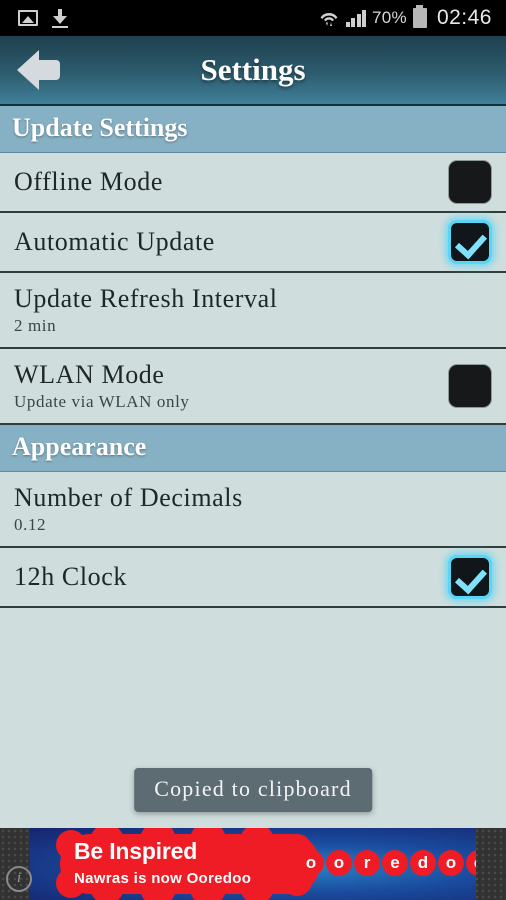  I want to click on setting-row-automatic-update: Automatic Update, so click(253, 243).